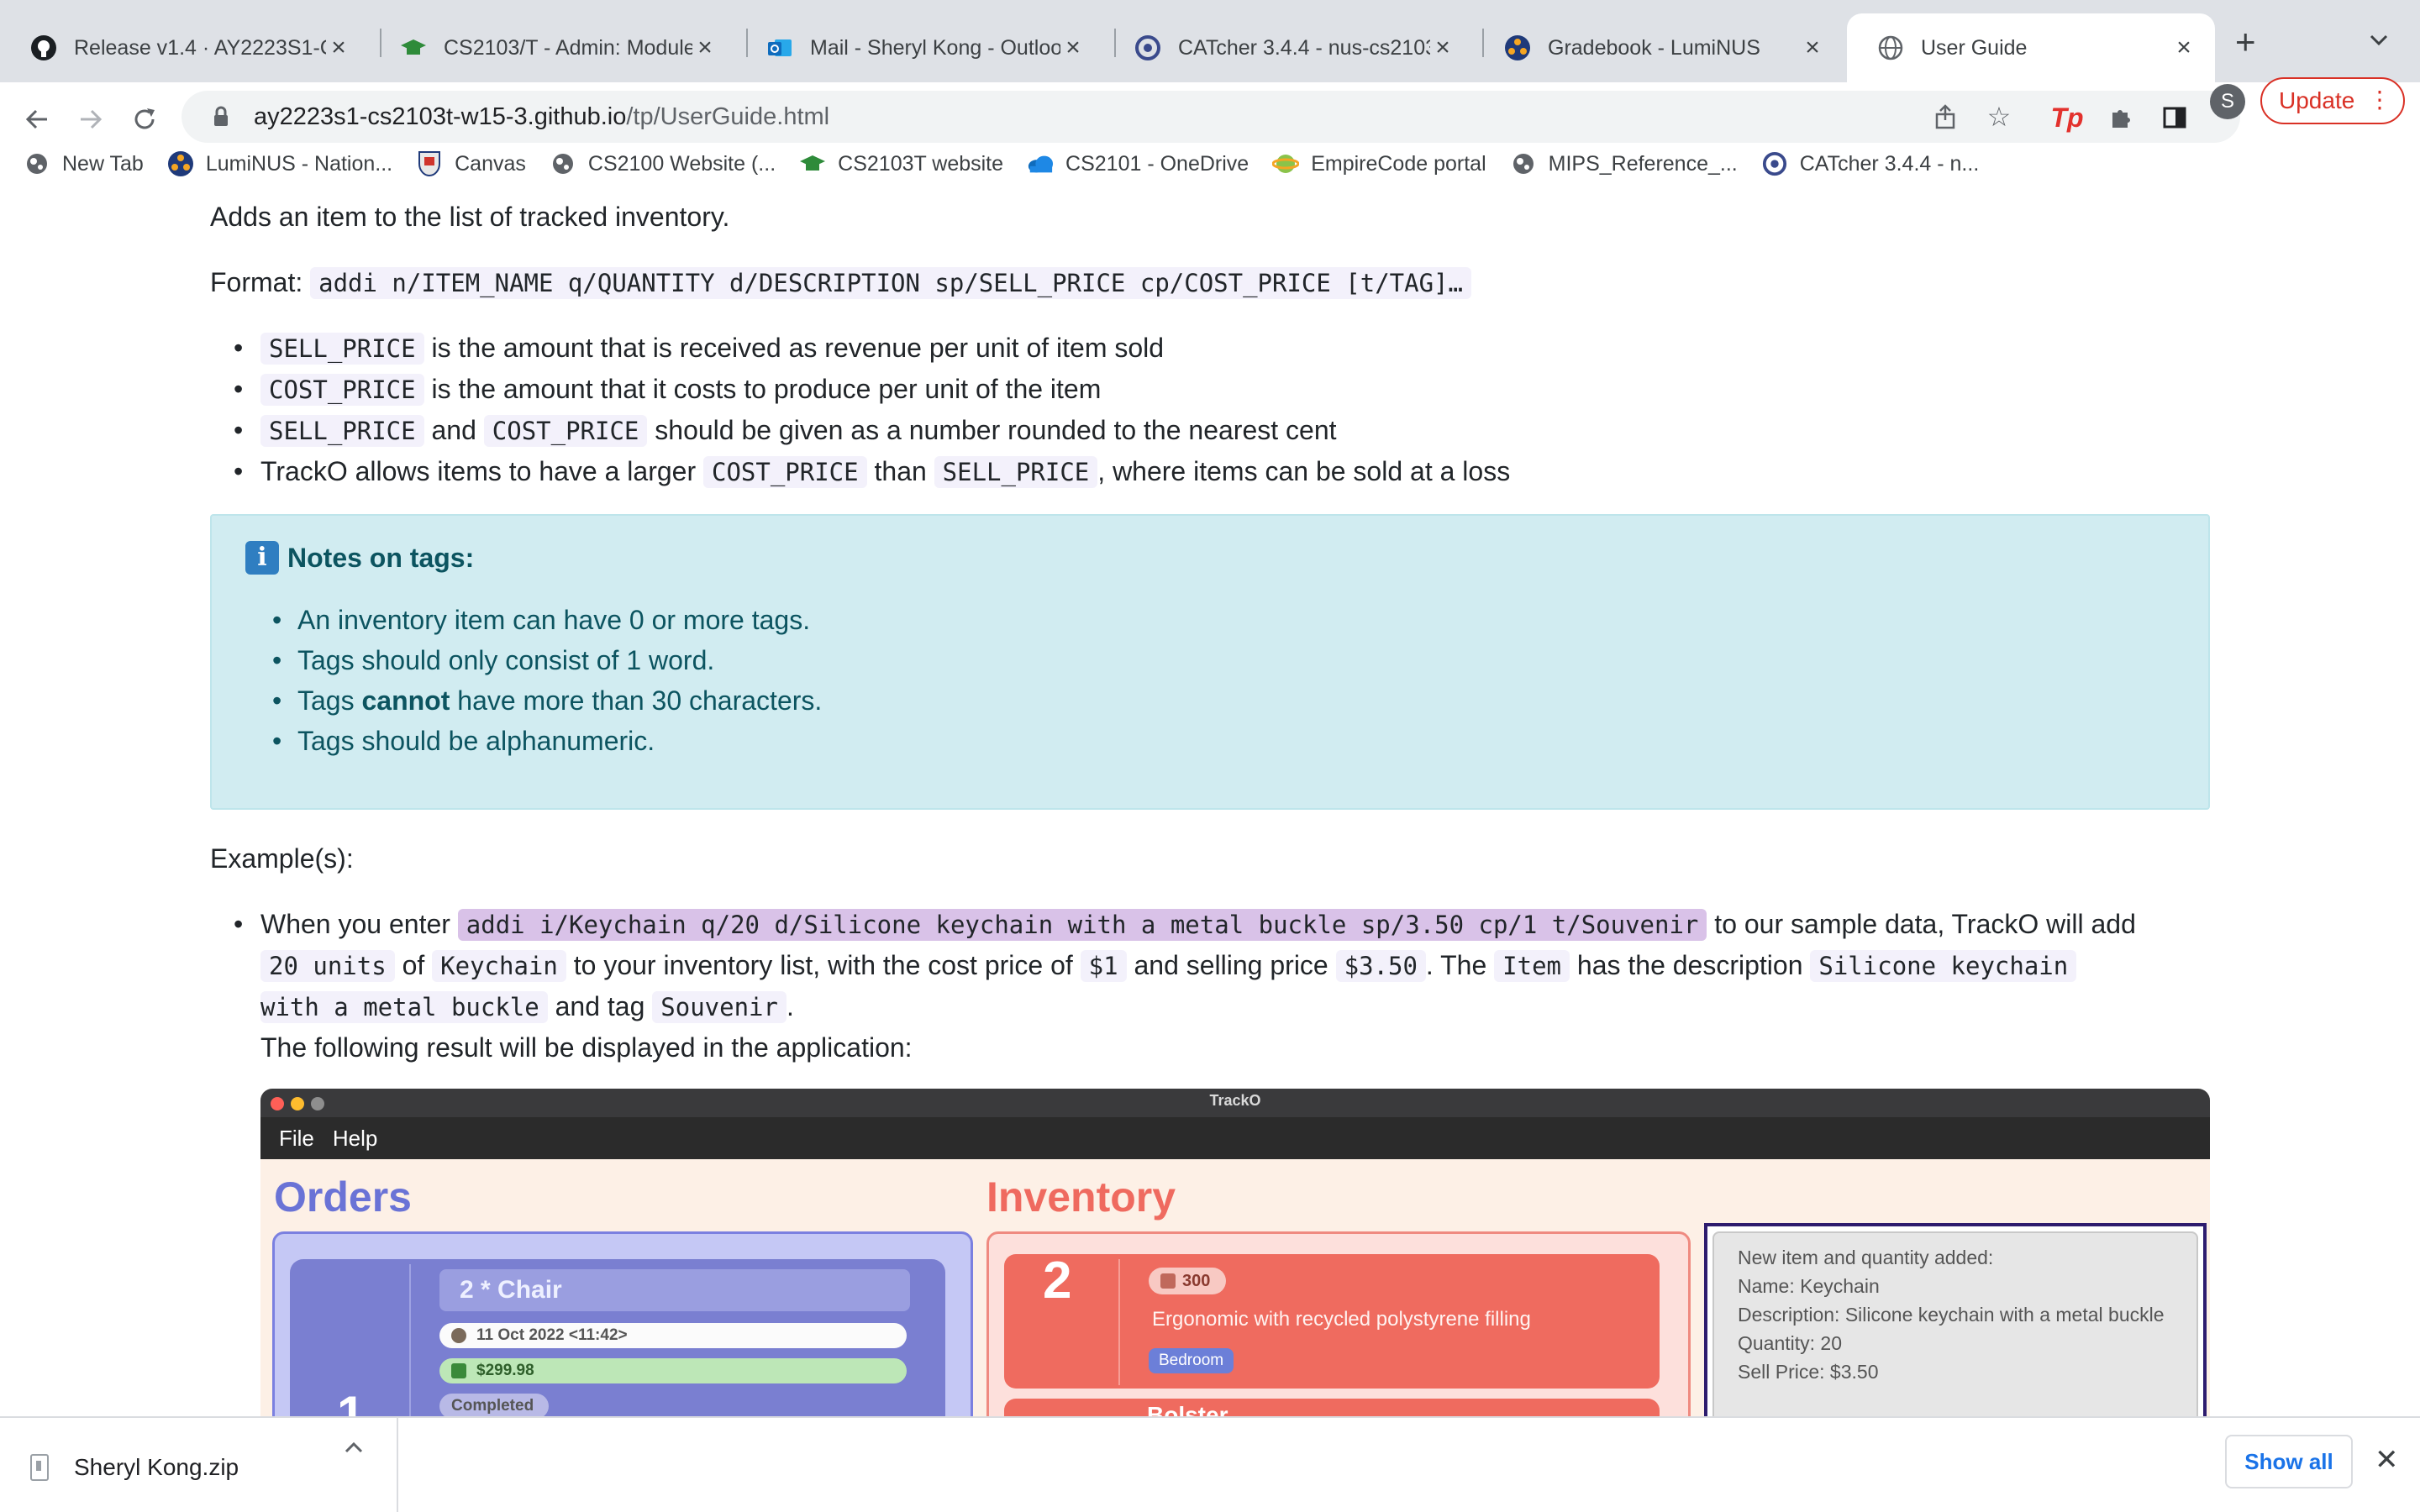  What do you see at coordinates (282, 858) in the screenshot?
I see `examples-heading: Example(s):` at bounding box center [282, 858].